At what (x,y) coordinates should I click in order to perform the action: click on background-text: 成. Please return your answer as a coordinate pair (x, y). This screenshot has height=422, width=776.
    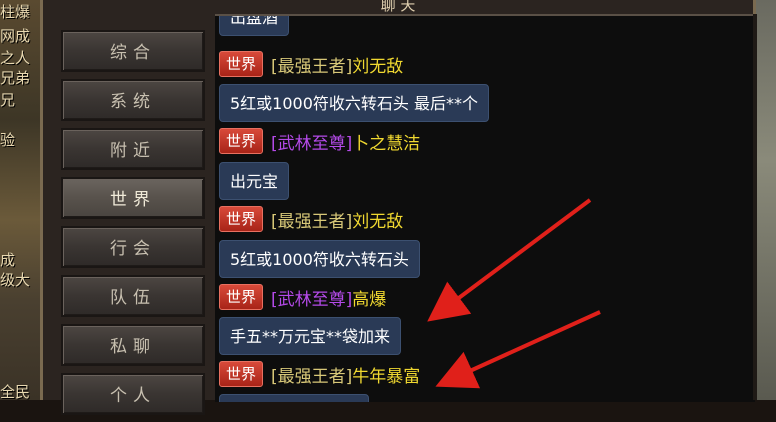
    Looking at the image, I should click on (8, 260).